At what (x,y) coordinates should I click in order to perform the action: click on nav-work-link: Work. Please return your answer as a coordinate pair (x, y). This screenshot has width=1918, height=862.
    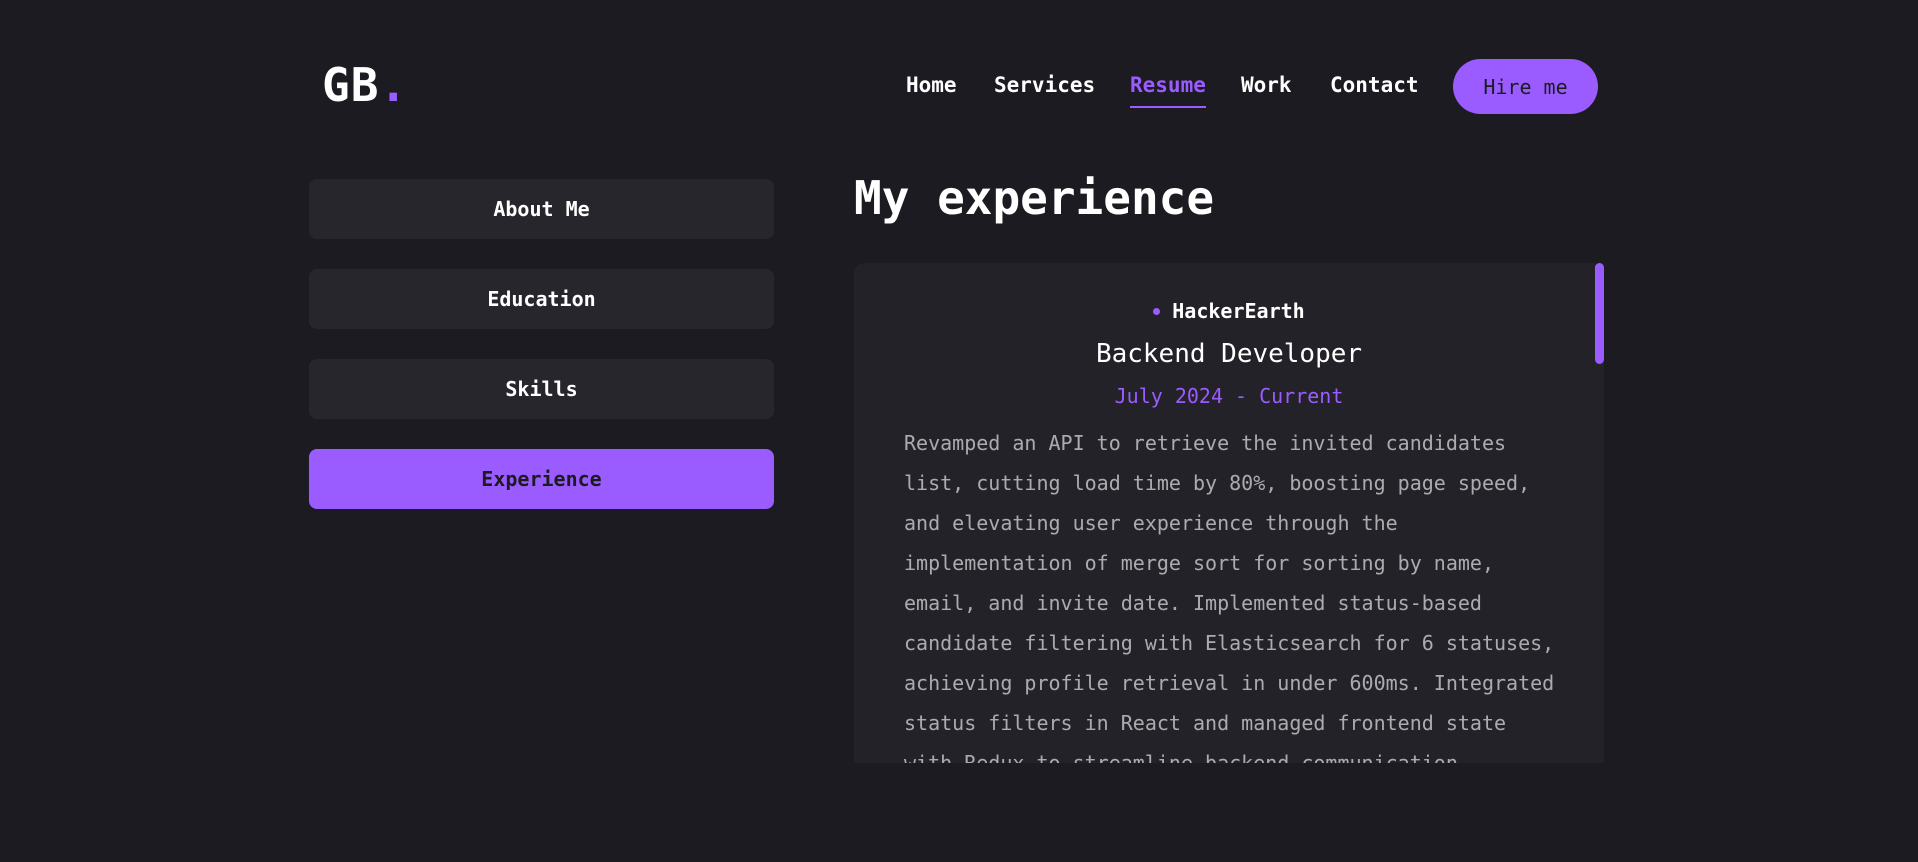
    Looking at the image, I should click on (1266, 85).